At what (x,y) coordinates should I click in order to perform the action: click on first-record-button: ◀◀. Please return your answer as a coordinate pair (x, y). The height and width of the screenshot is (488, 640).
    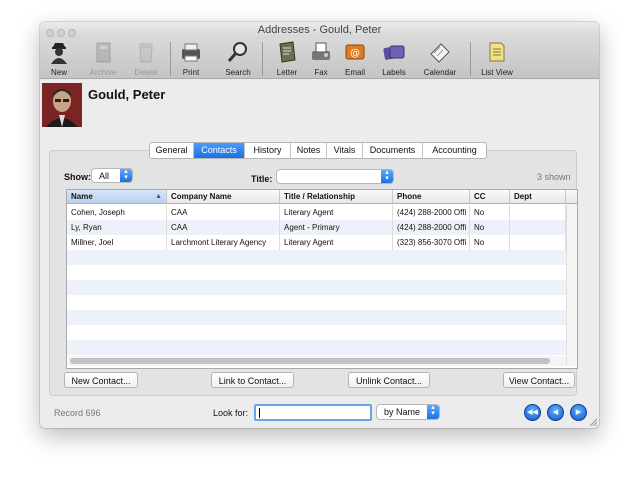
    Looking at the image, I should click on (532, 412).